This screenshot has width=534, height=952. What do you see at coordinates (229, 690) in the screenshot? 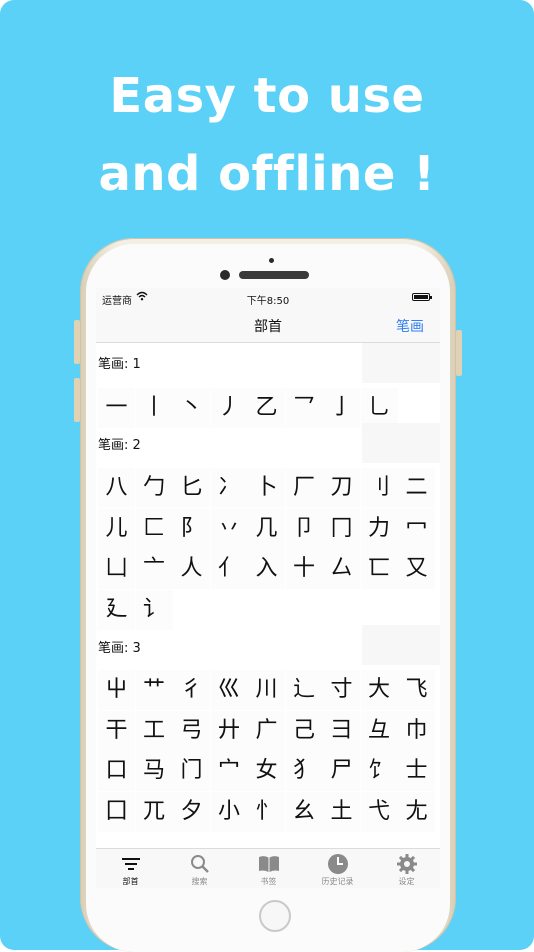
I see `radical-cell: 巛` at bounding box center [229, 690].